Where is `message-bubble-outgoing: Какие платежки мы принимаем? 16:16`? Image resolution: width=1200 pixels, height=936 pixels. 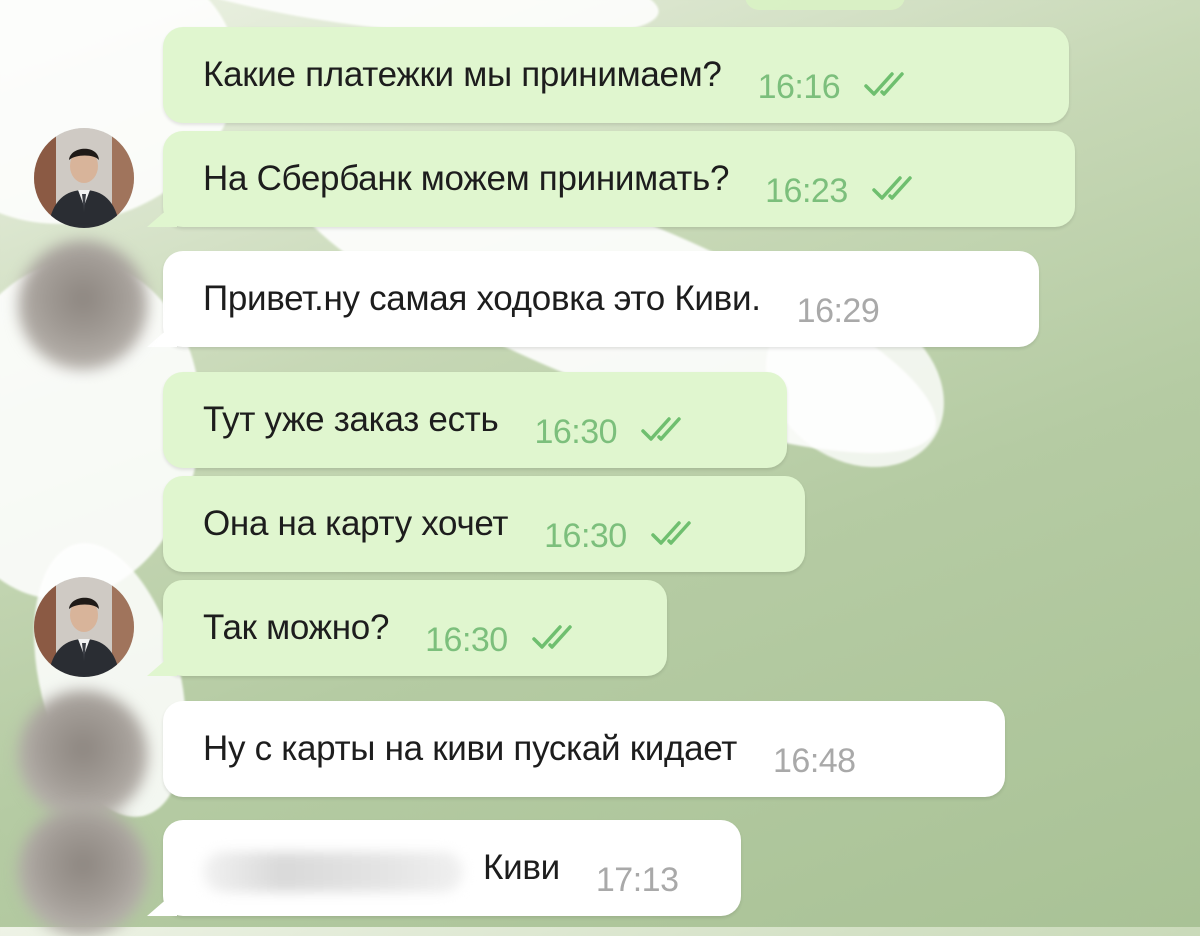 message-bubble-outgoing: Какие платежки мы принимаем? 16:16 is located at coordinates (616, 75).